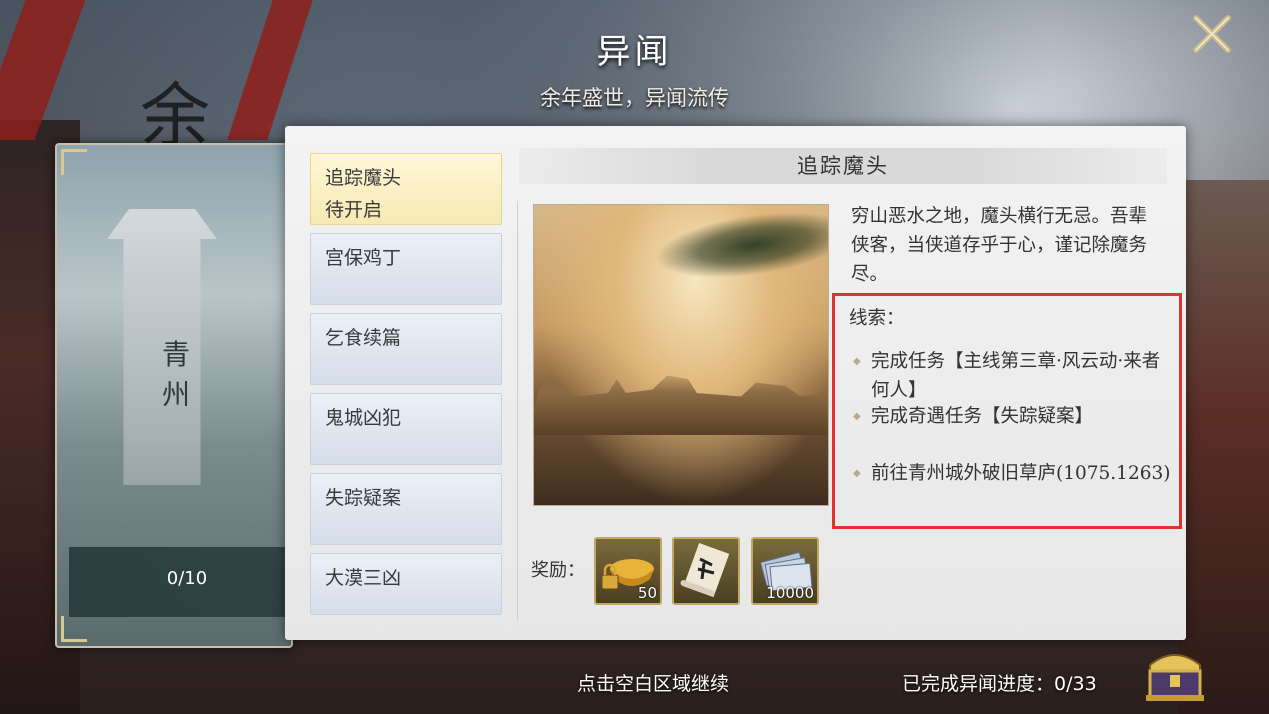 The image size is (1269, 714). Describe the element at coordinates (1075, 684) in the screenshot. I see `overall-progress-value: 0/33` at that location.